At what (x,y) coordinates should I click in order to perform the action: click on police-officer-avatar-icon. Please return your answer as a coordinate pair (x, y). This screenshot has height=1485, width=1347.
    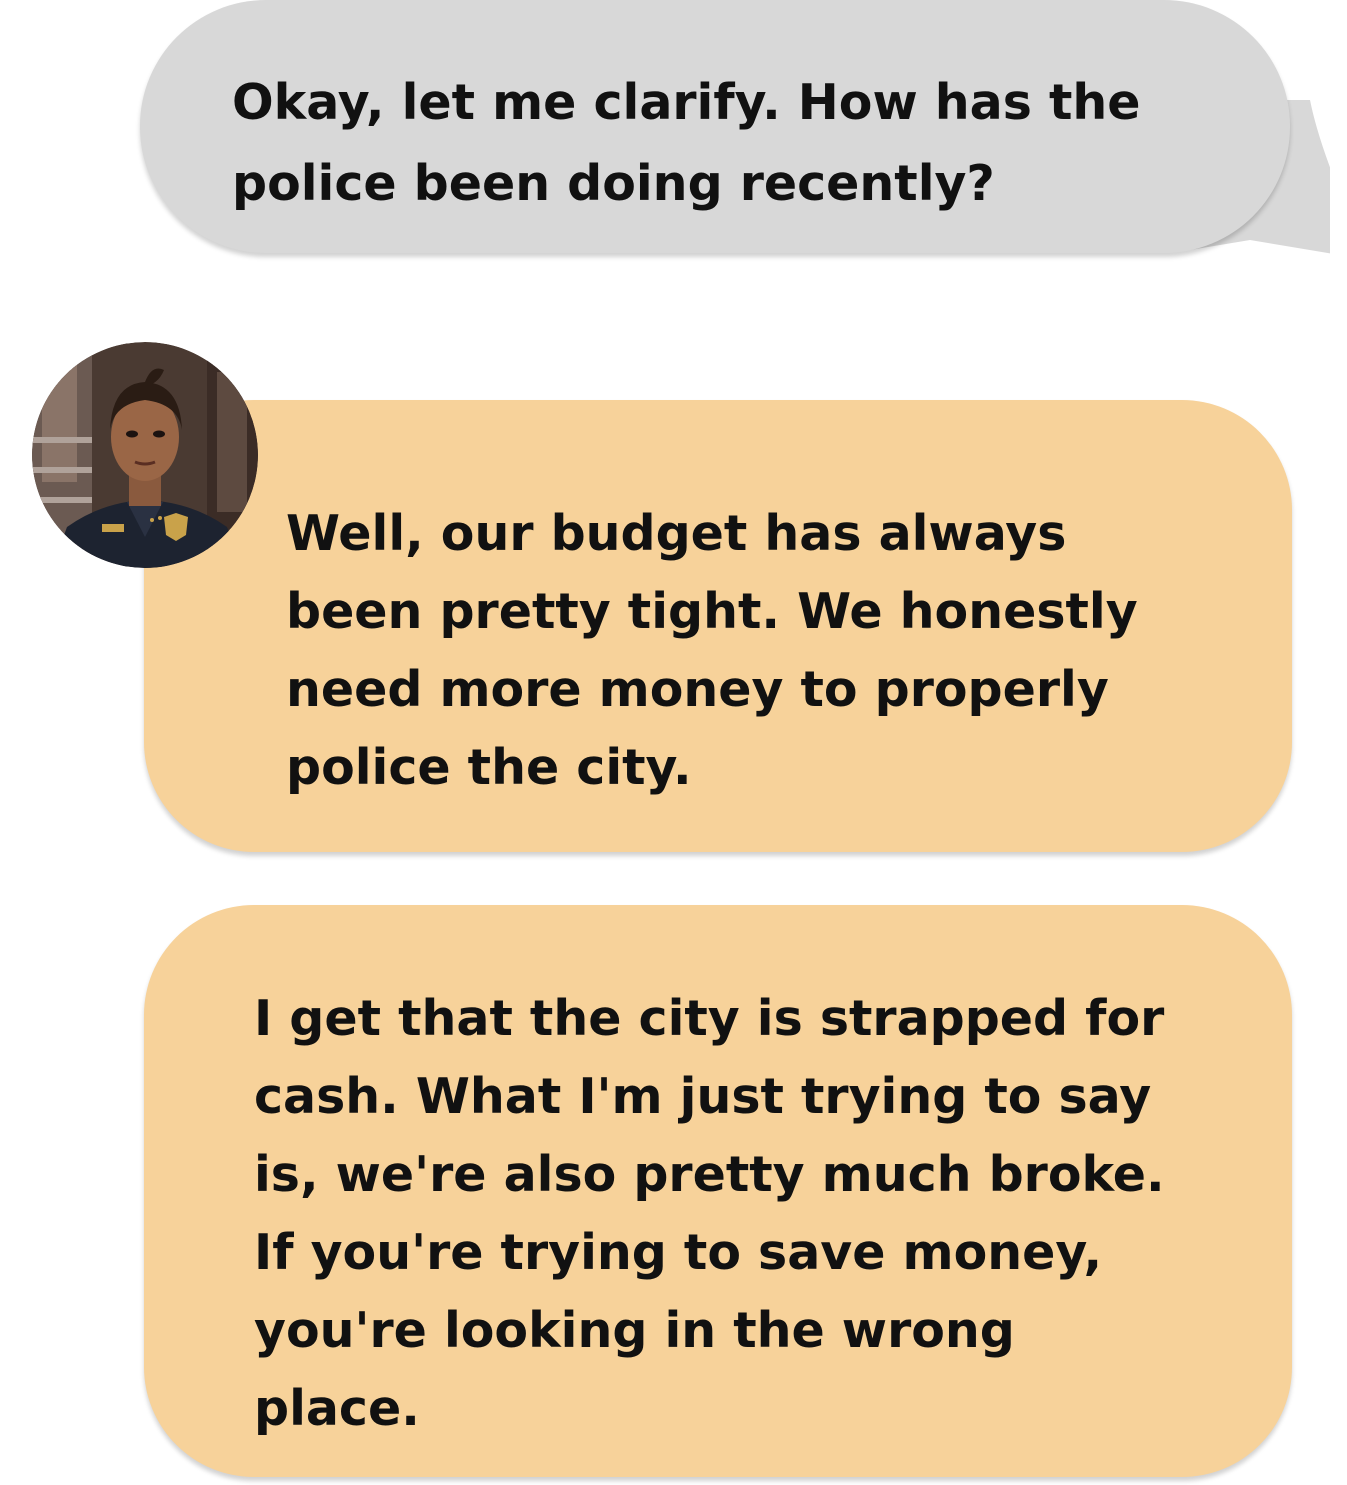
    Looking at the image, I should click on (145, 455).